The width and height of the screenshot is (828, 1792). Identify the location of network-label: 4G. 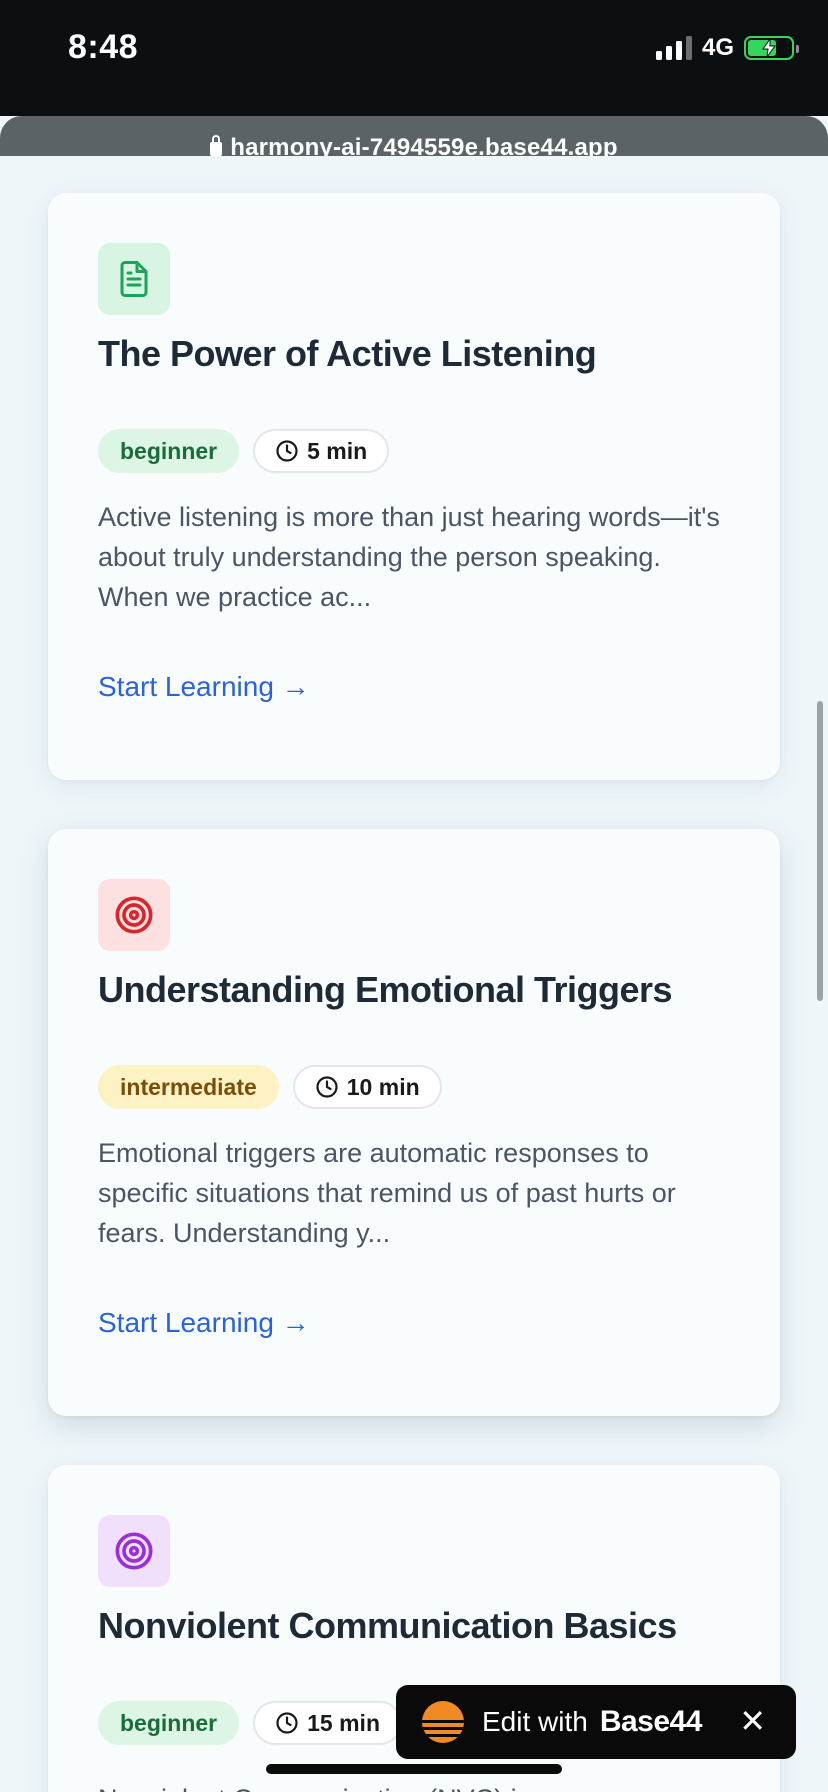
(717, 47).